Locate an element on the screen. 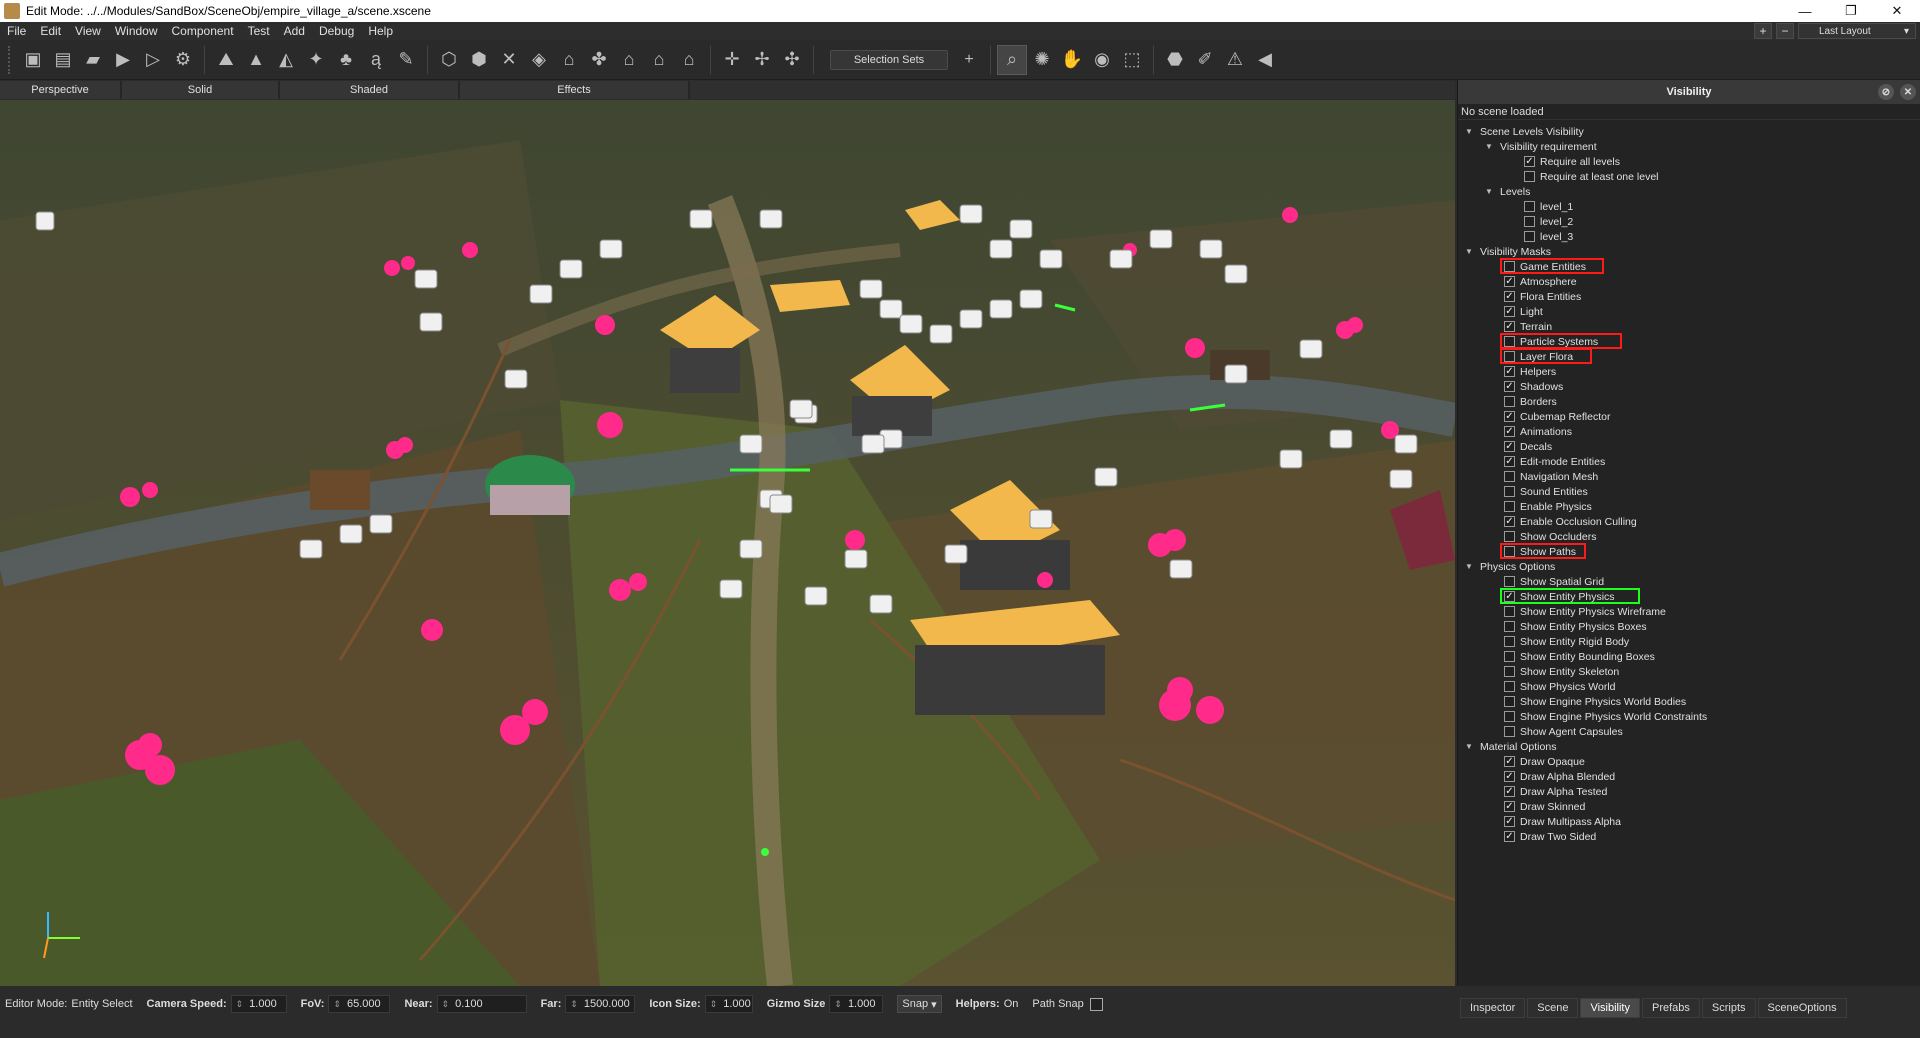 The height and width of the screenshot is (1038, 1920). globe-gear-icon: ✺ is located at coordinates (1042, 60).